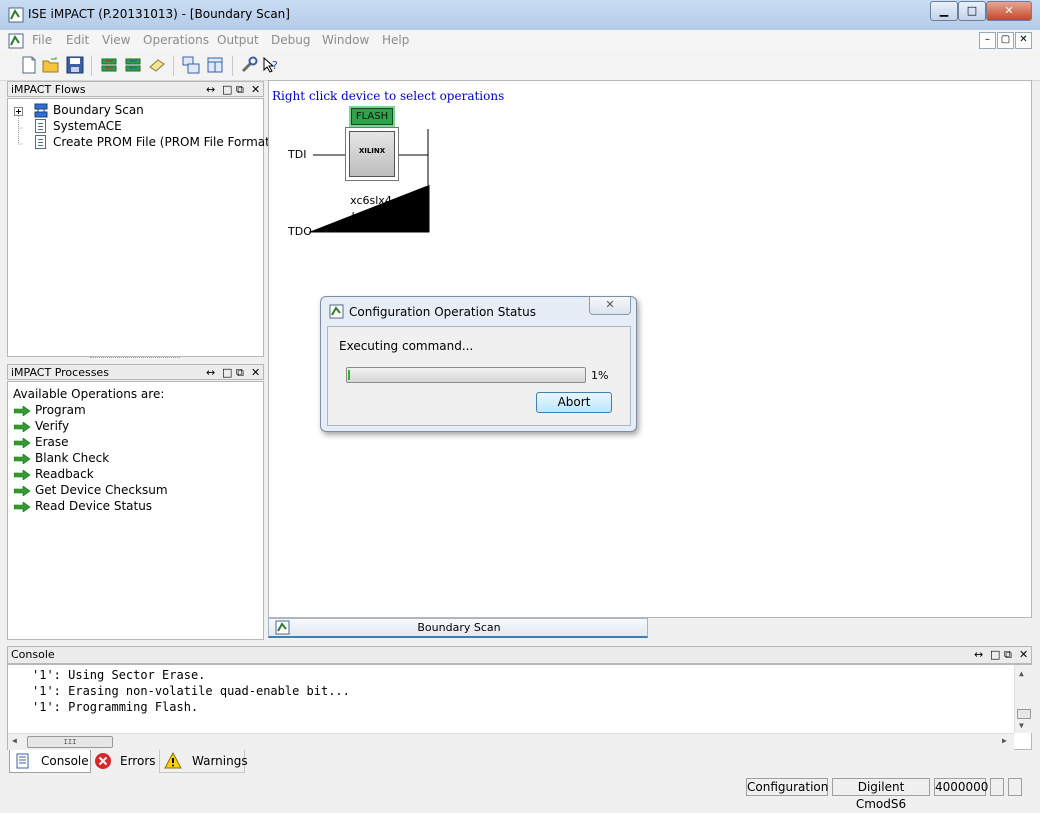 Image resolution: width=1040 pixels, height=813 pixels. What do you see at coordinates (116, 40) in the screenshot?
I see `menu-view: View` at bounding box center [116, 40].